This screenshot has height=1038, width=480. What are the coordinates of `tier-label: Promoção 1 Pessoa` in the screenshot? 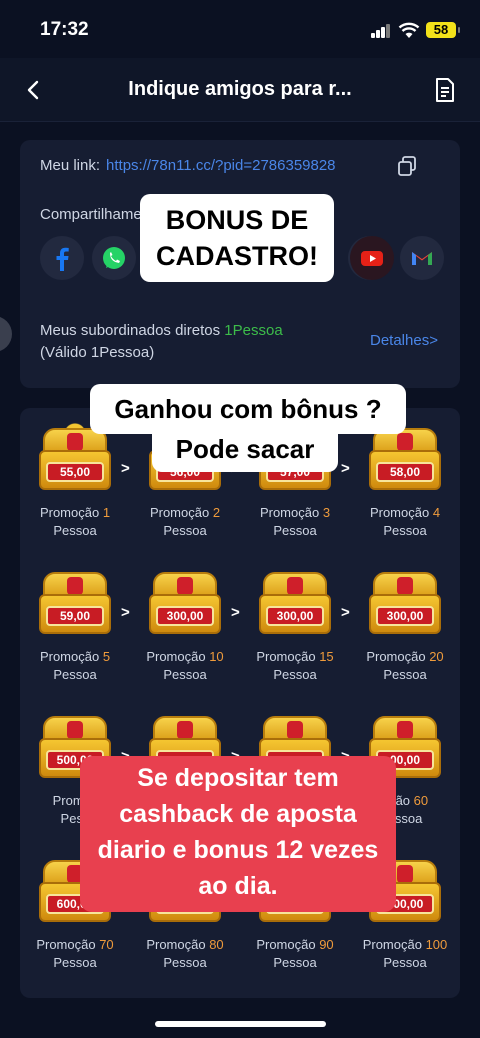 It's located at (75, 522).